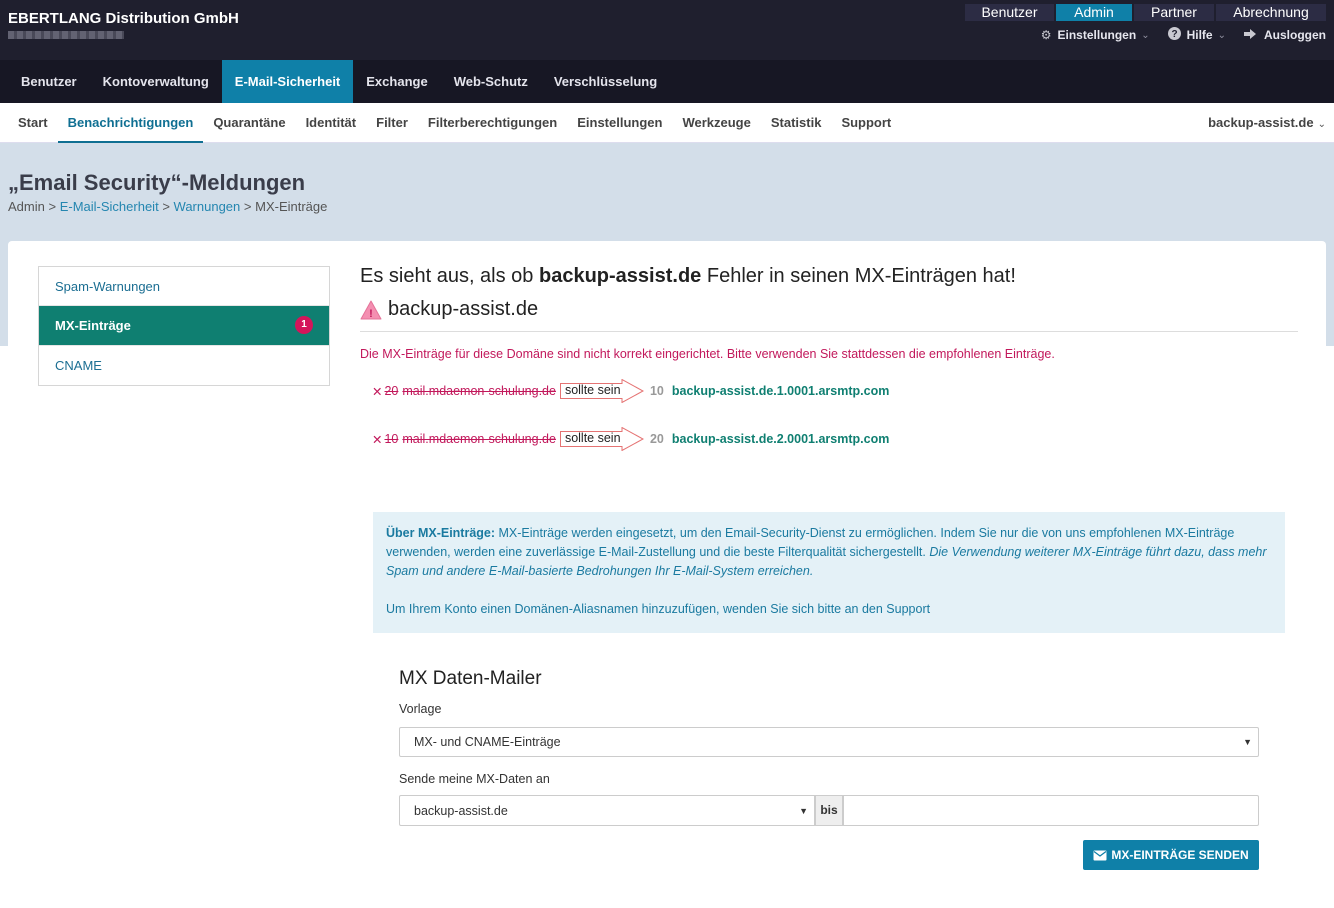  Describe the element at coordinates (157, 182) in the screenshot. I see `page-title: „Email Security“-Meldungen` at that location.